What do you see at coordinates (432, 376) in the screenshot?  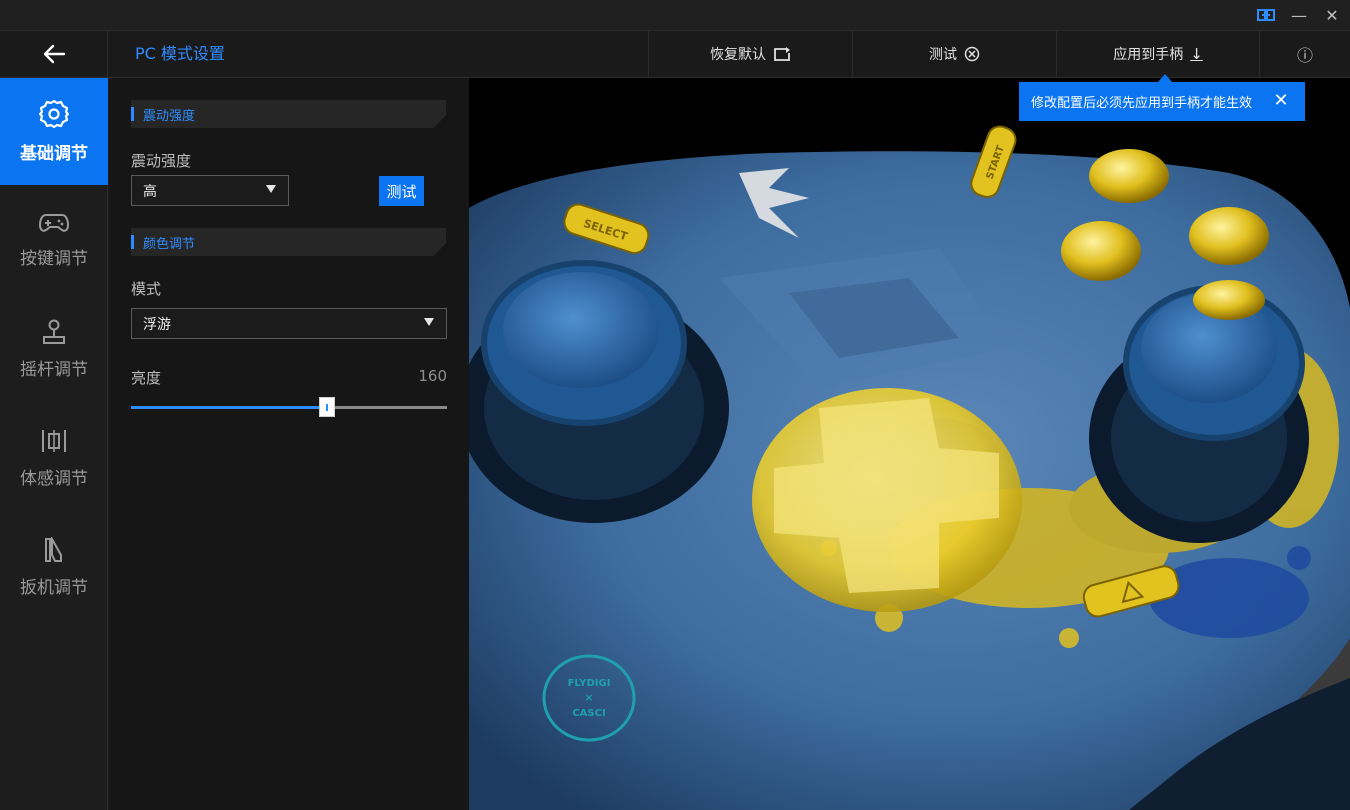 I see `brightness-value: 160` at bounding box center [432, 376].